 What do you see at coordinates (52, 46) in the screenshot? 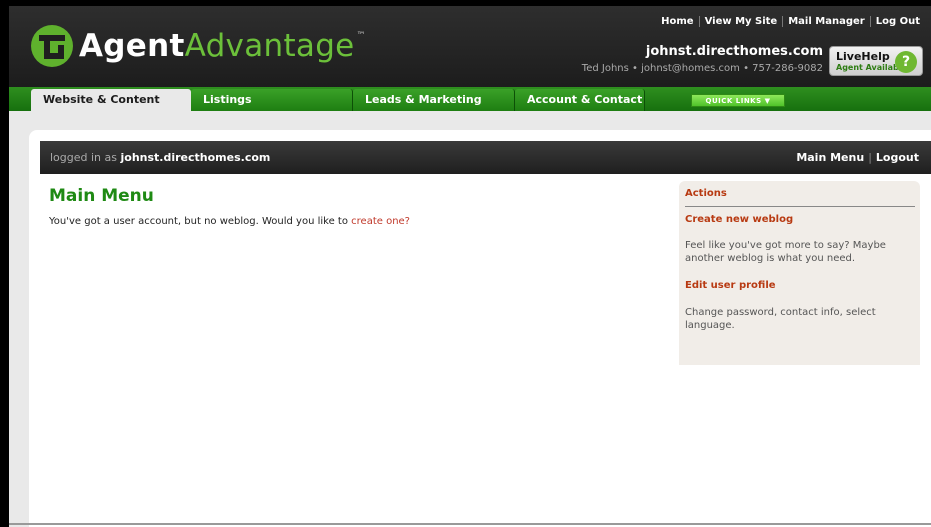
I see `logo-mark-icon` at bounding box center [52, 46].